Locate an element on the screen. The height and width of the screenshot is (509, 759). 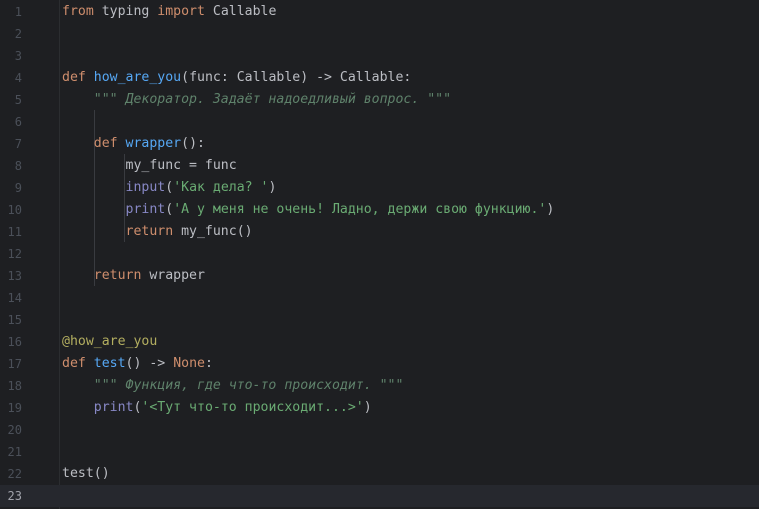
line-number: 7 is located at coordinates (18, 144).